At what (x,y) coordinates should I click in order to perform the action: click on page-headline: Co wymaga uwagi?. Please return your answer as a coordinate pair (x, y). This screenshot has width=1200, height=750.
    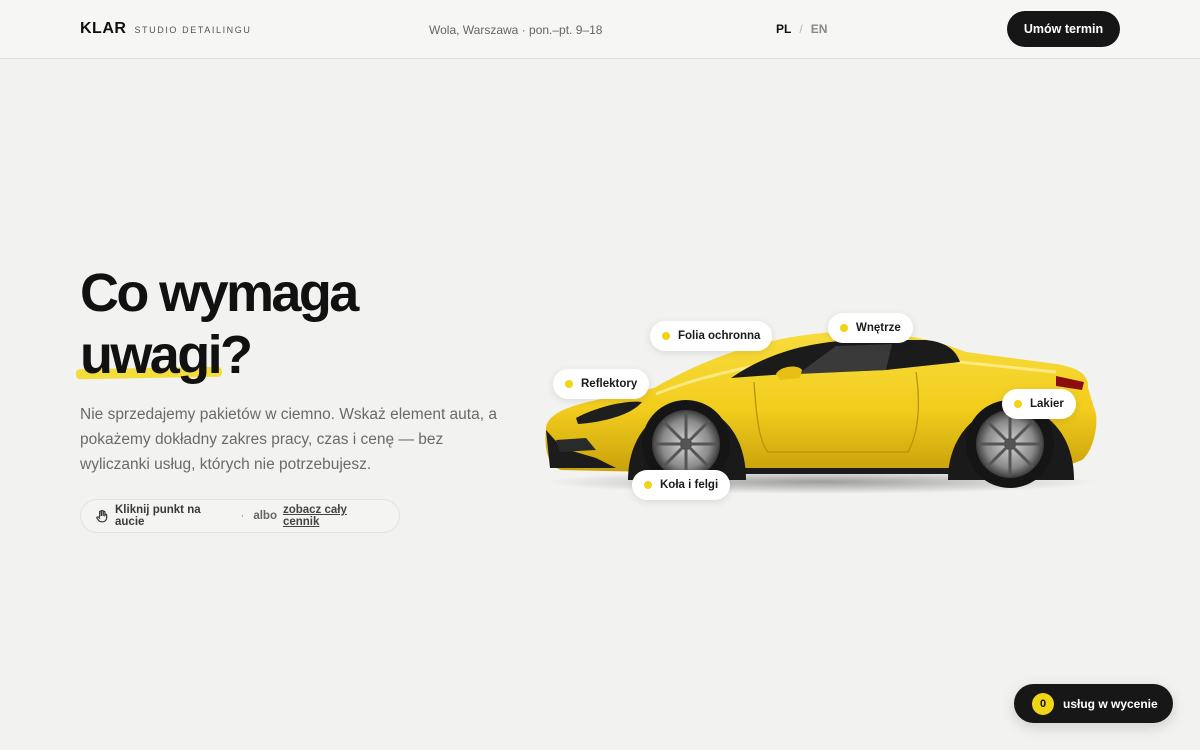
    Looking at the image, I should click on (219, 324).